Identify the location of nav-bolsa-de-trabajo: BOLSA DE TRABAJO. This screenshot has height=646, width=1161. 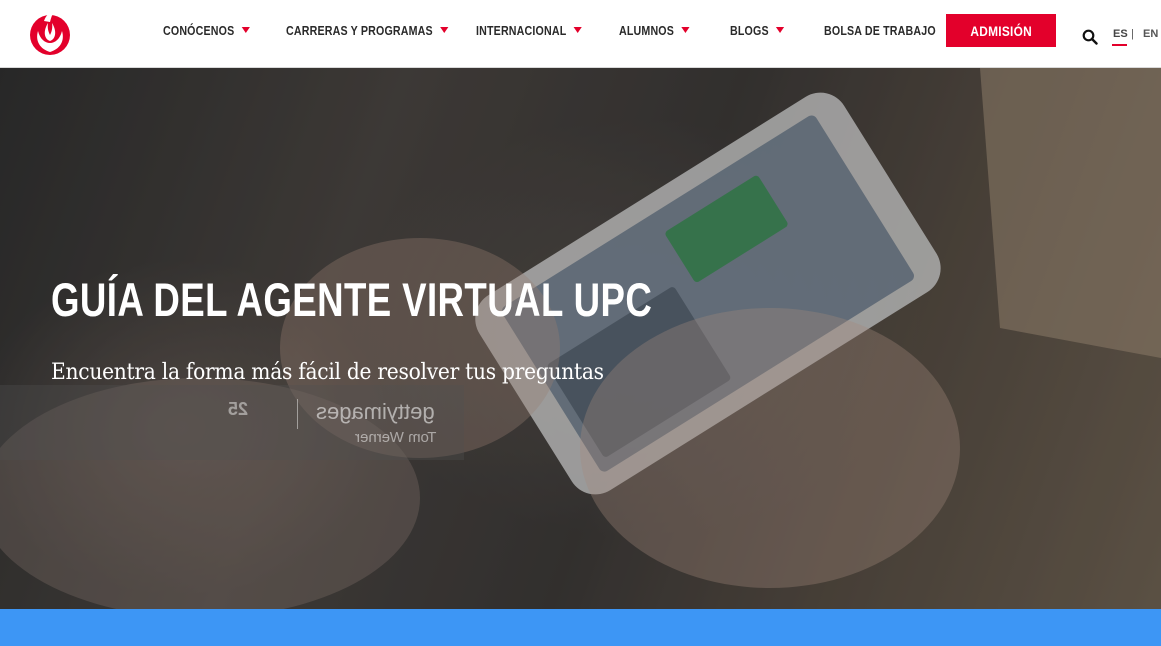
(880, 30).